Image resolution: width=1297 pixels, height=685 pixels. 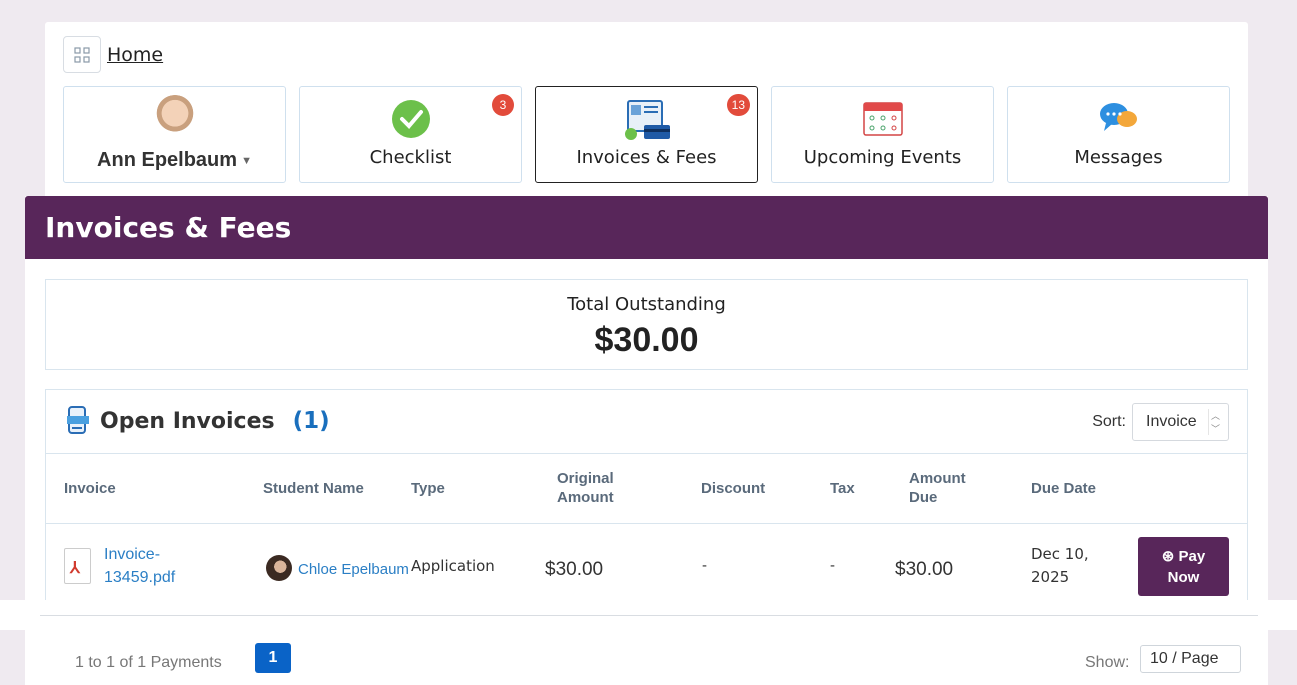 I want to click on open-invoices-title: Open Invoices (1), so click(x=198, y=421).